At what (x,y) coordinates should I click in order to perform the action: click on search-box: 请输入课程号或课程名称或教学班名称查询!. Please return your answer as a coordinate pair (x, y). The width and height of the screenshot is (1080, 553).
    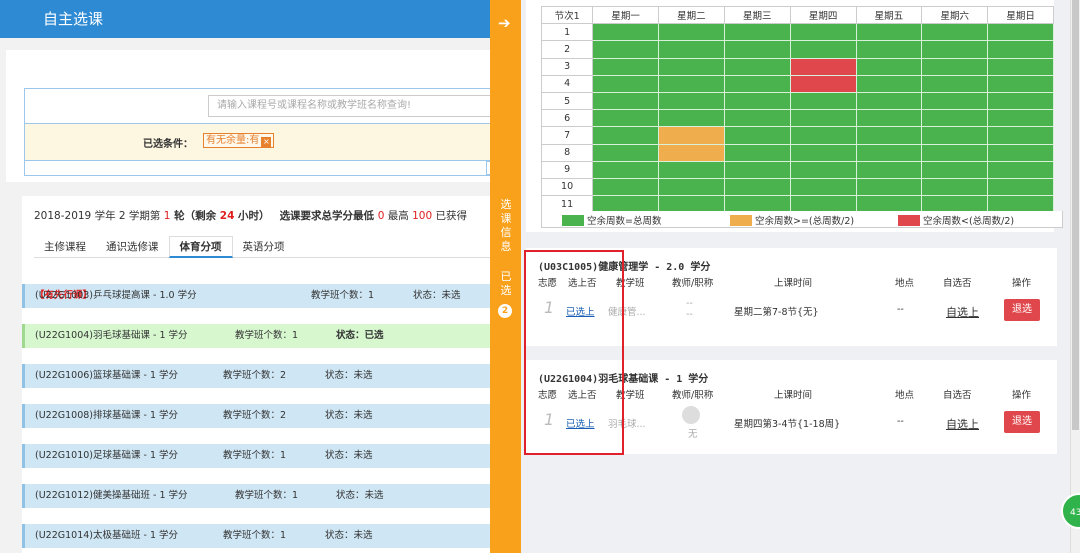
    Looking at the image, I should click on (257, 106).